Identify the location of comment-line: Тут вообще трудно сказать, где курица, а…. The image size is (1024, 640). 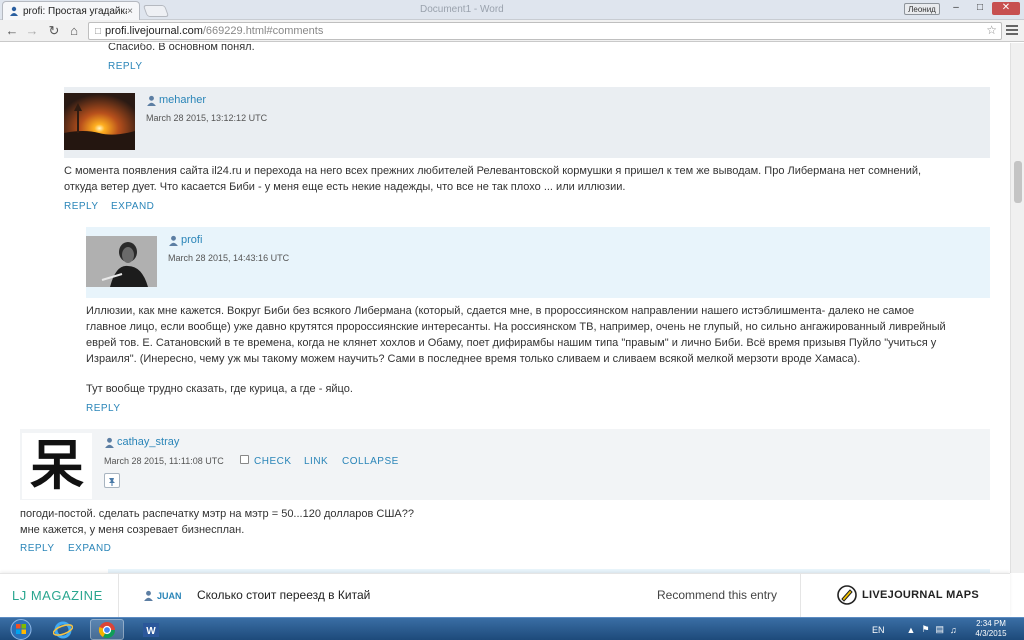
(219, 389).